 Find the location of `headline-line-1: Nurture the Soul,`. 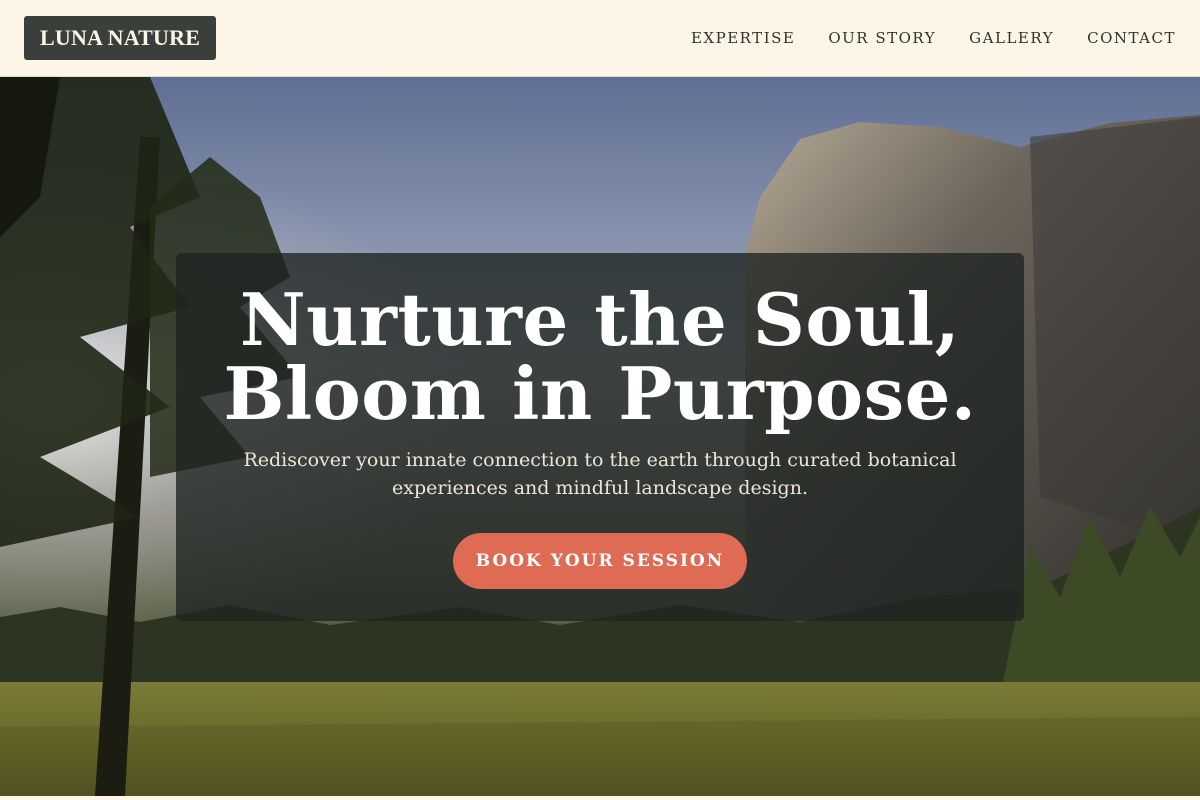

headline-line-1: Nurture the Soul, is located at coordinates (600, 319).